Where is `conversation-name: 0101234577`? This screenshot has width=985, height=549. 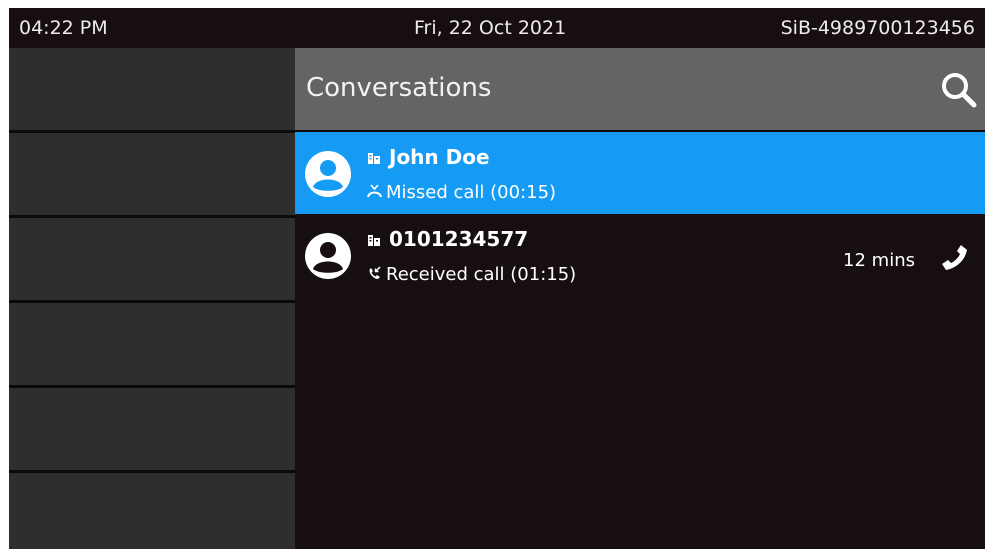 conversation-name: 0101234577 is located at coordinates (447, 239).